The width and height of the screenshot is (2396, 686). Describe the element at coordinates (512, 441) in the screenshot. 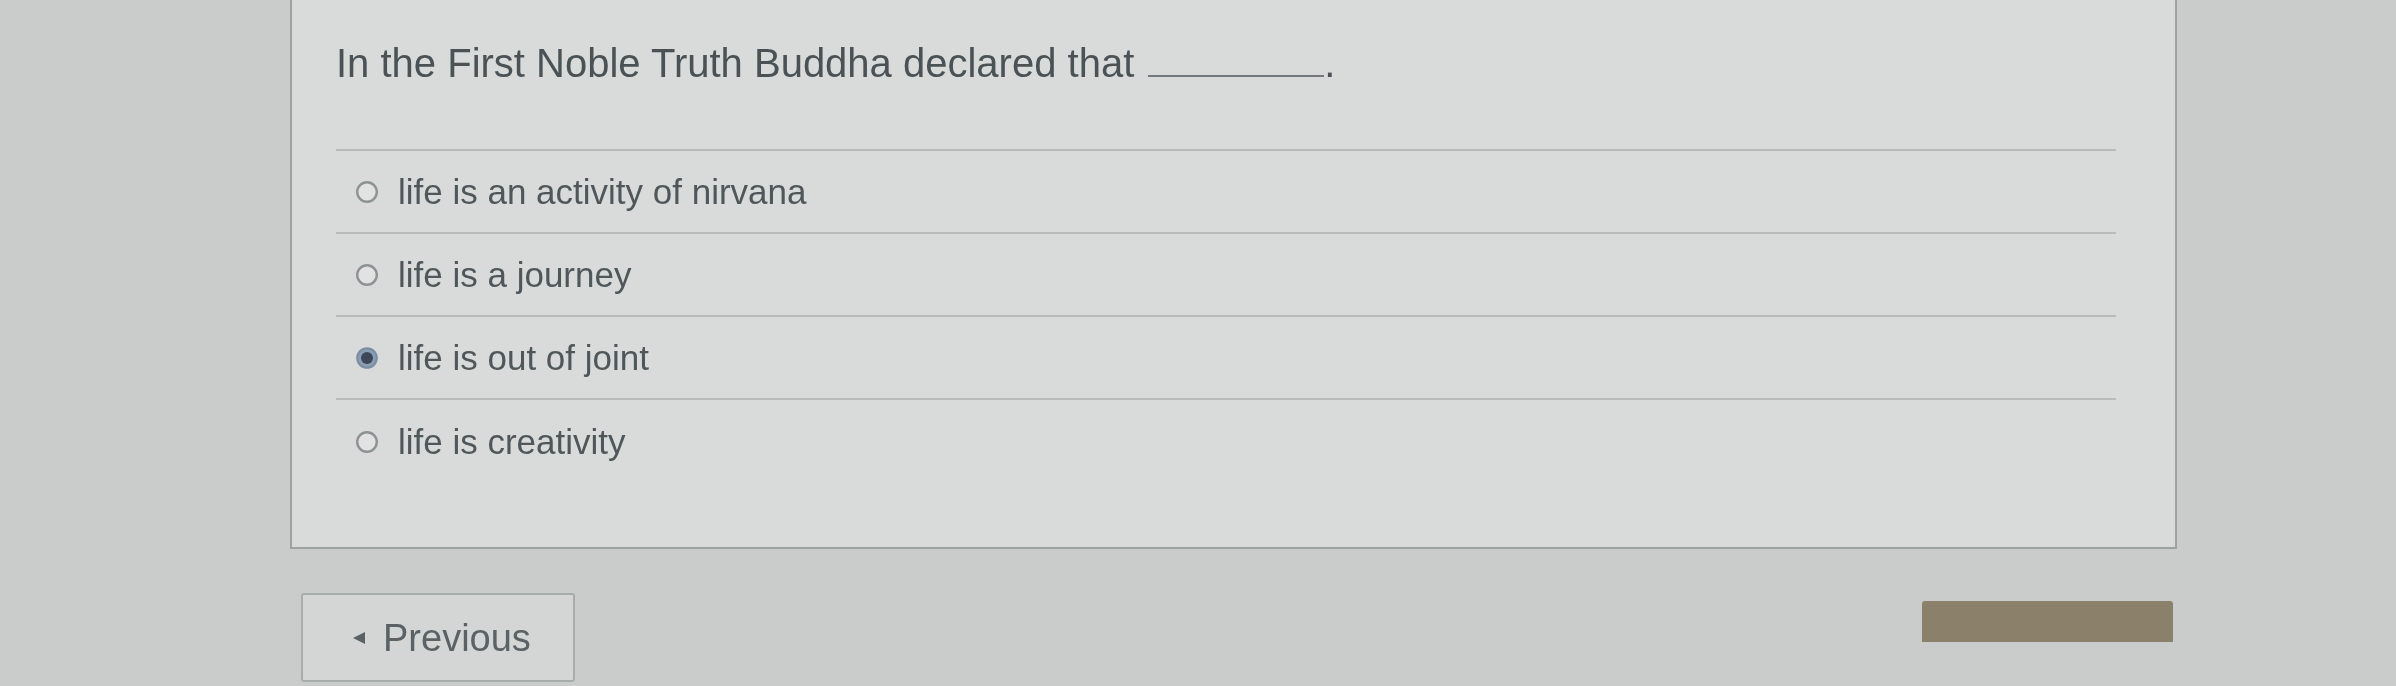

I see `option-label: life is creativity` at that location.